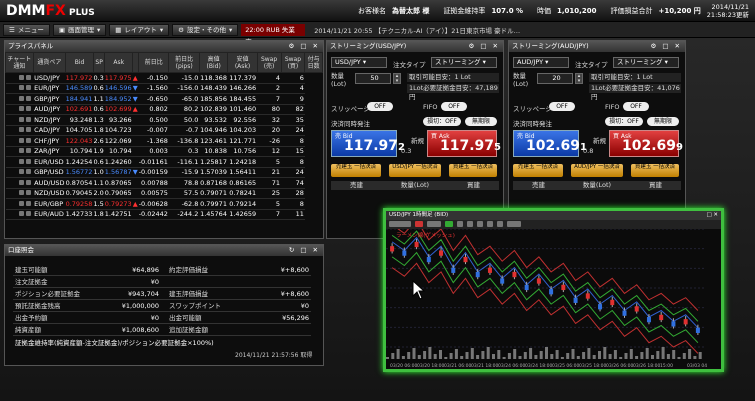 Image resolution: width=755 pixels, height=401 pixels. What do you see at coordinates (79, 214) in the screenshot?
I see `rate-bid: 1.42733` at bounding box center [79, 214].